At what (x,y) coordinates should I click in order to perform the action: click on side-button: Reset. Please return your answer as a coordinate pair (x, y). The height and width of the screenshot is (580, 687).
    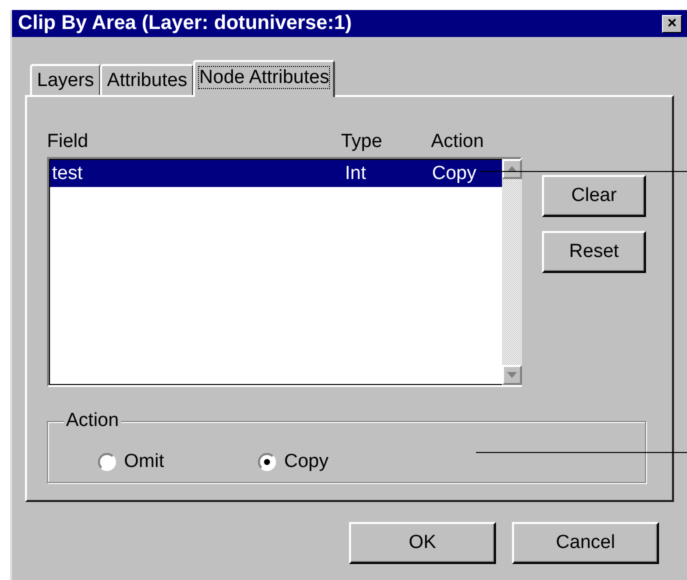
    Looking at the image, I should click on (594, 252).